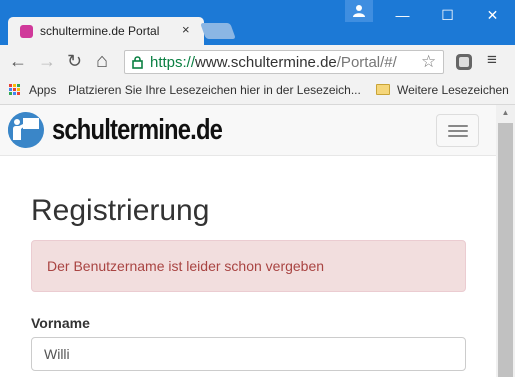 The image size is (515, 377). What do you see at coordinates (26, 31) in the screenshot?
I see `site-favicon-icon` at bounding box center [26, 31].